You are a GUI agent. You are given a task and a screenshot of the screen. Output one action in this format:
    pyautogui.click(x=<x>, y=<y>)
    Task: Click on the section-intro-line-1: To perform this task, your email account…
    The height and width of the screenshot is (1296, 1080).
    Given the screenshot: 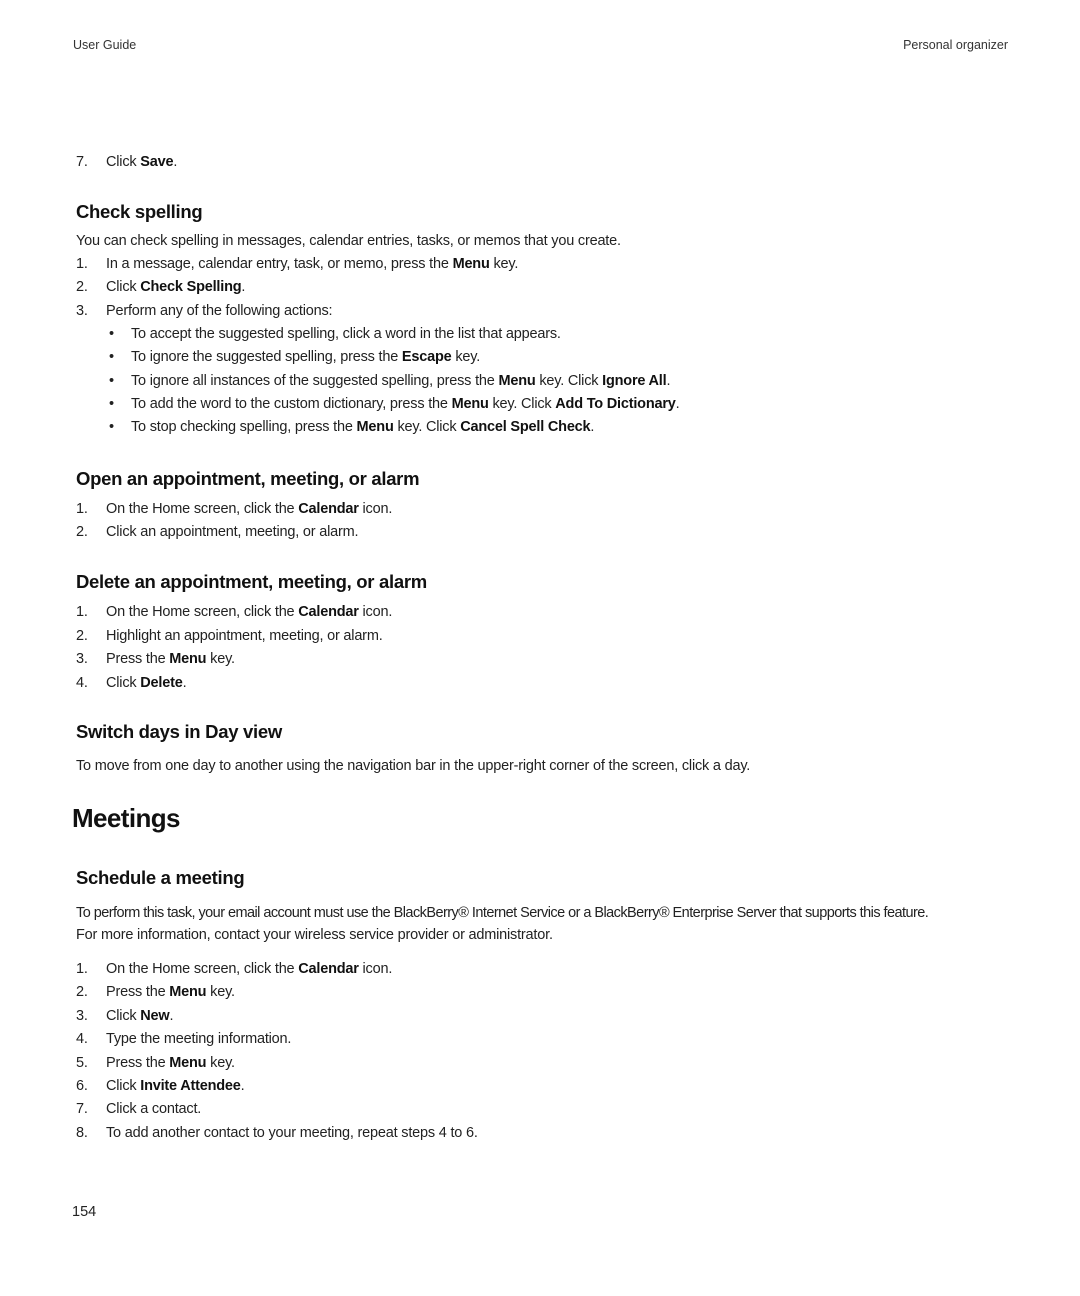 What is the action you would take?
    pyautogui.click(x=502, y=913)
    